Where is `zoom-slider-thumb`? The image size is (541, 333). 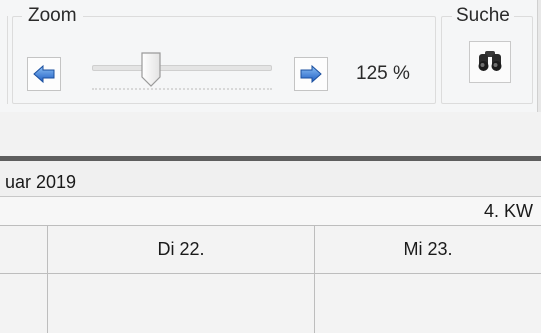
zoom-slider-thumb is located at coordinates (151, 70).